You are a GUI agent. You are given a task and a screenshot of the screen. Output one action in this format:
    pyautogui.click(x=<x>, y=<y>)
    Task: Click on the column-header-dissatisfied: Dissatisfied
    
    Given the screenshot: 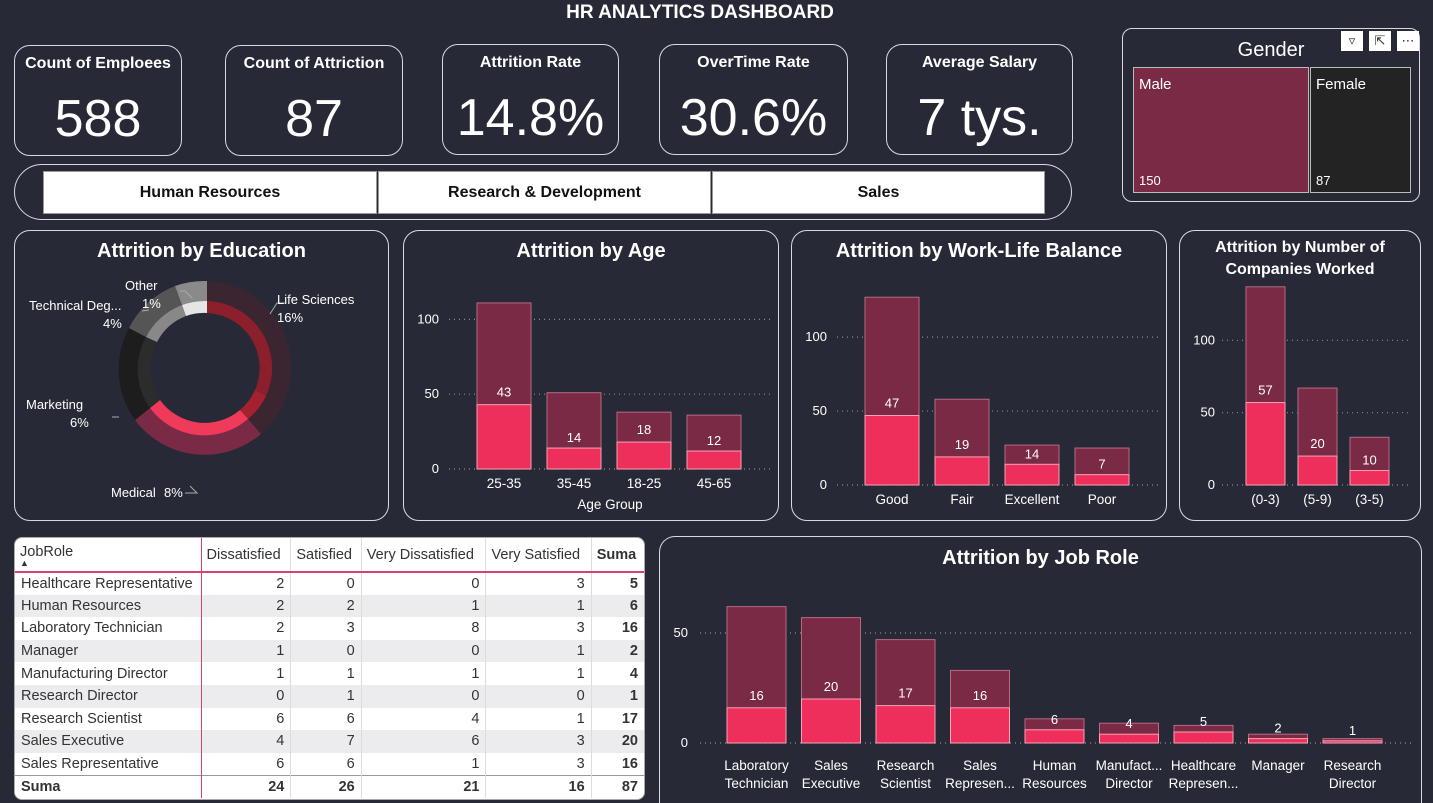 What is the action you would take?
    pyautogui.click(x=246, y=555)
    